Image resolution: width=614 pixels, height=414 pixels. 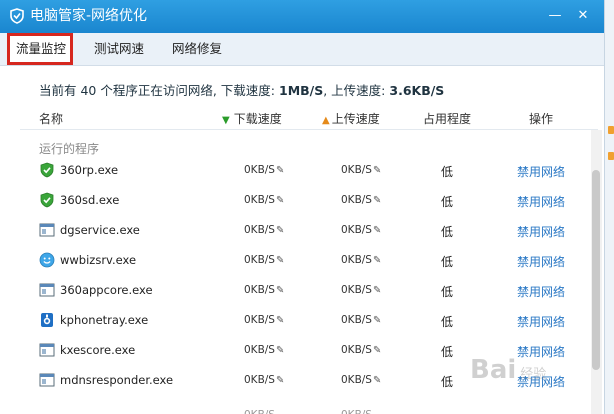 What do you see at coordinates (119, 49) in the screenshot?
I see `tab-speed-test: 测试网速` at bounding box center [119, 49].